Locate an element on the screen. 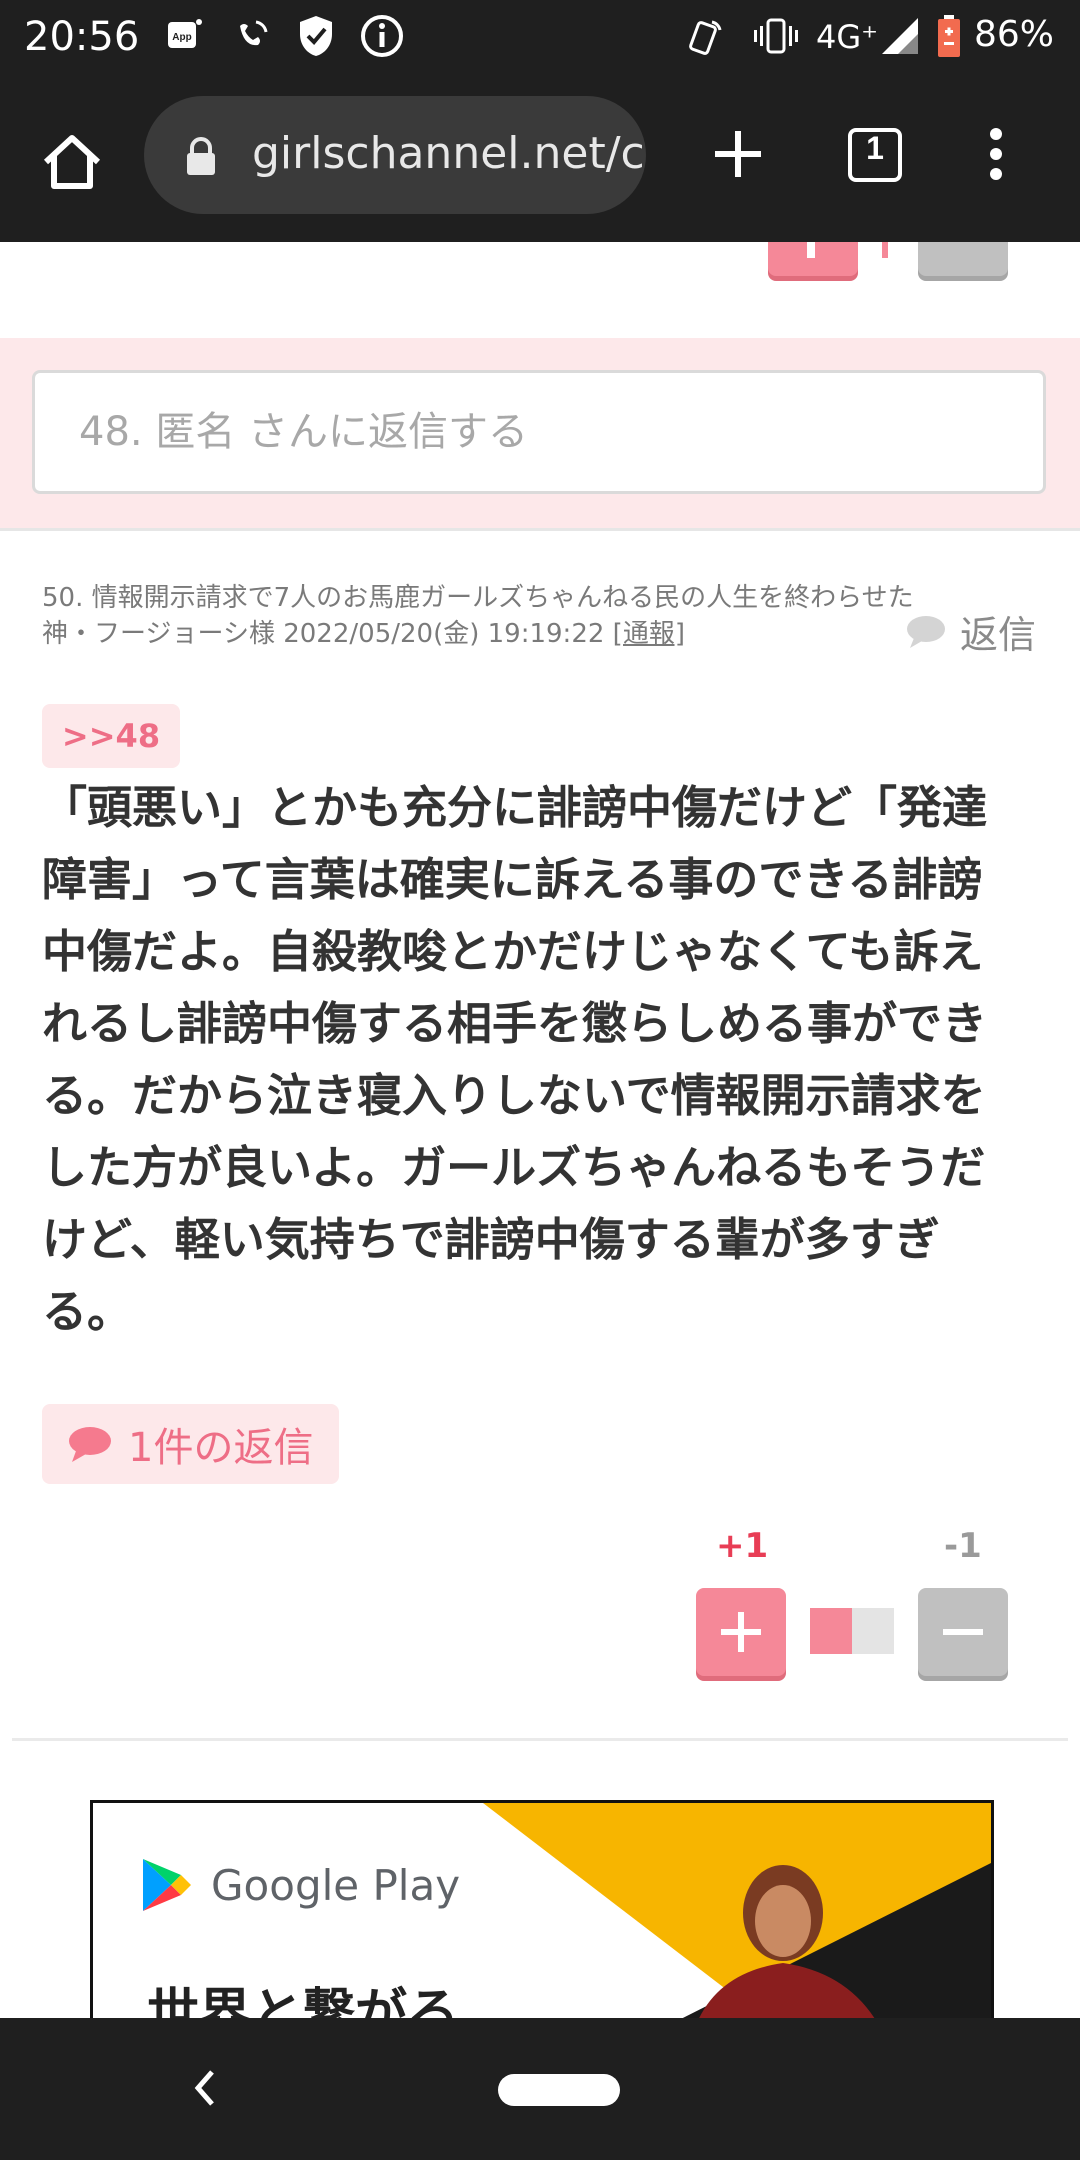  divider is located at coordinates (540, 1739).